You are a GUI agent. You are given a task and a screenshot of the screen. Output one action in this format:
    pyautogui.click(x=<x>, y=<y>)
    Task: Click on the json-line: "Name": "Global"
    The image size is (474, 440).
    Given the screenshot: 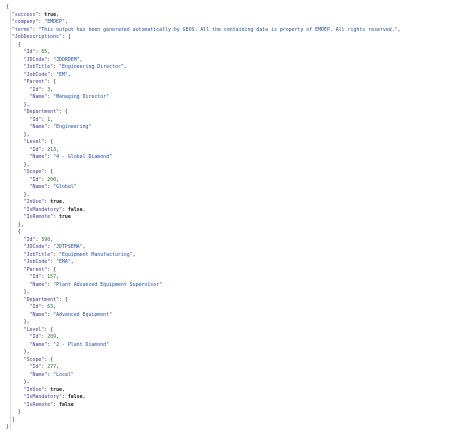 What is the action you would take?
    pyautogui.click(x=53, y=187)
    